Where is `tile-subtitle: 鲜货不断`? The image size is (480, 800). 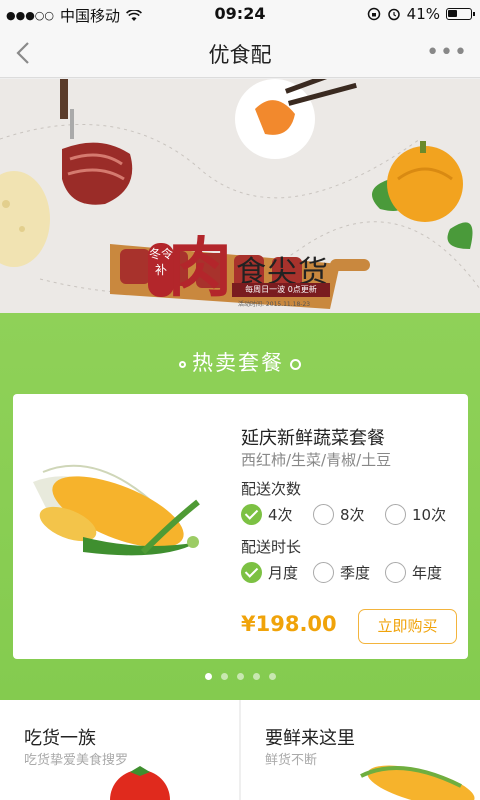
tile-subtitle: 鲜货不断 is located at coordinates (291, 760).